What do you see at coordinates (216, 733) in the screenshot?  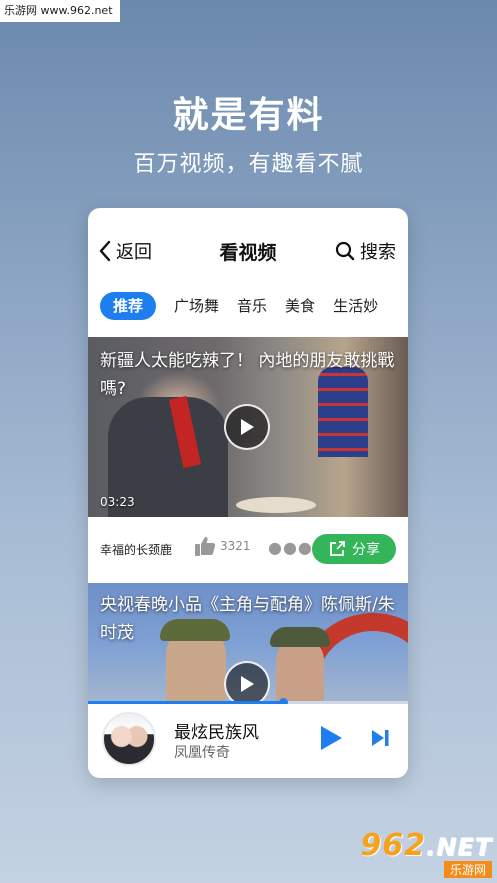 I see `song-title: 最炫民族风` at bounding box center [216, 733].